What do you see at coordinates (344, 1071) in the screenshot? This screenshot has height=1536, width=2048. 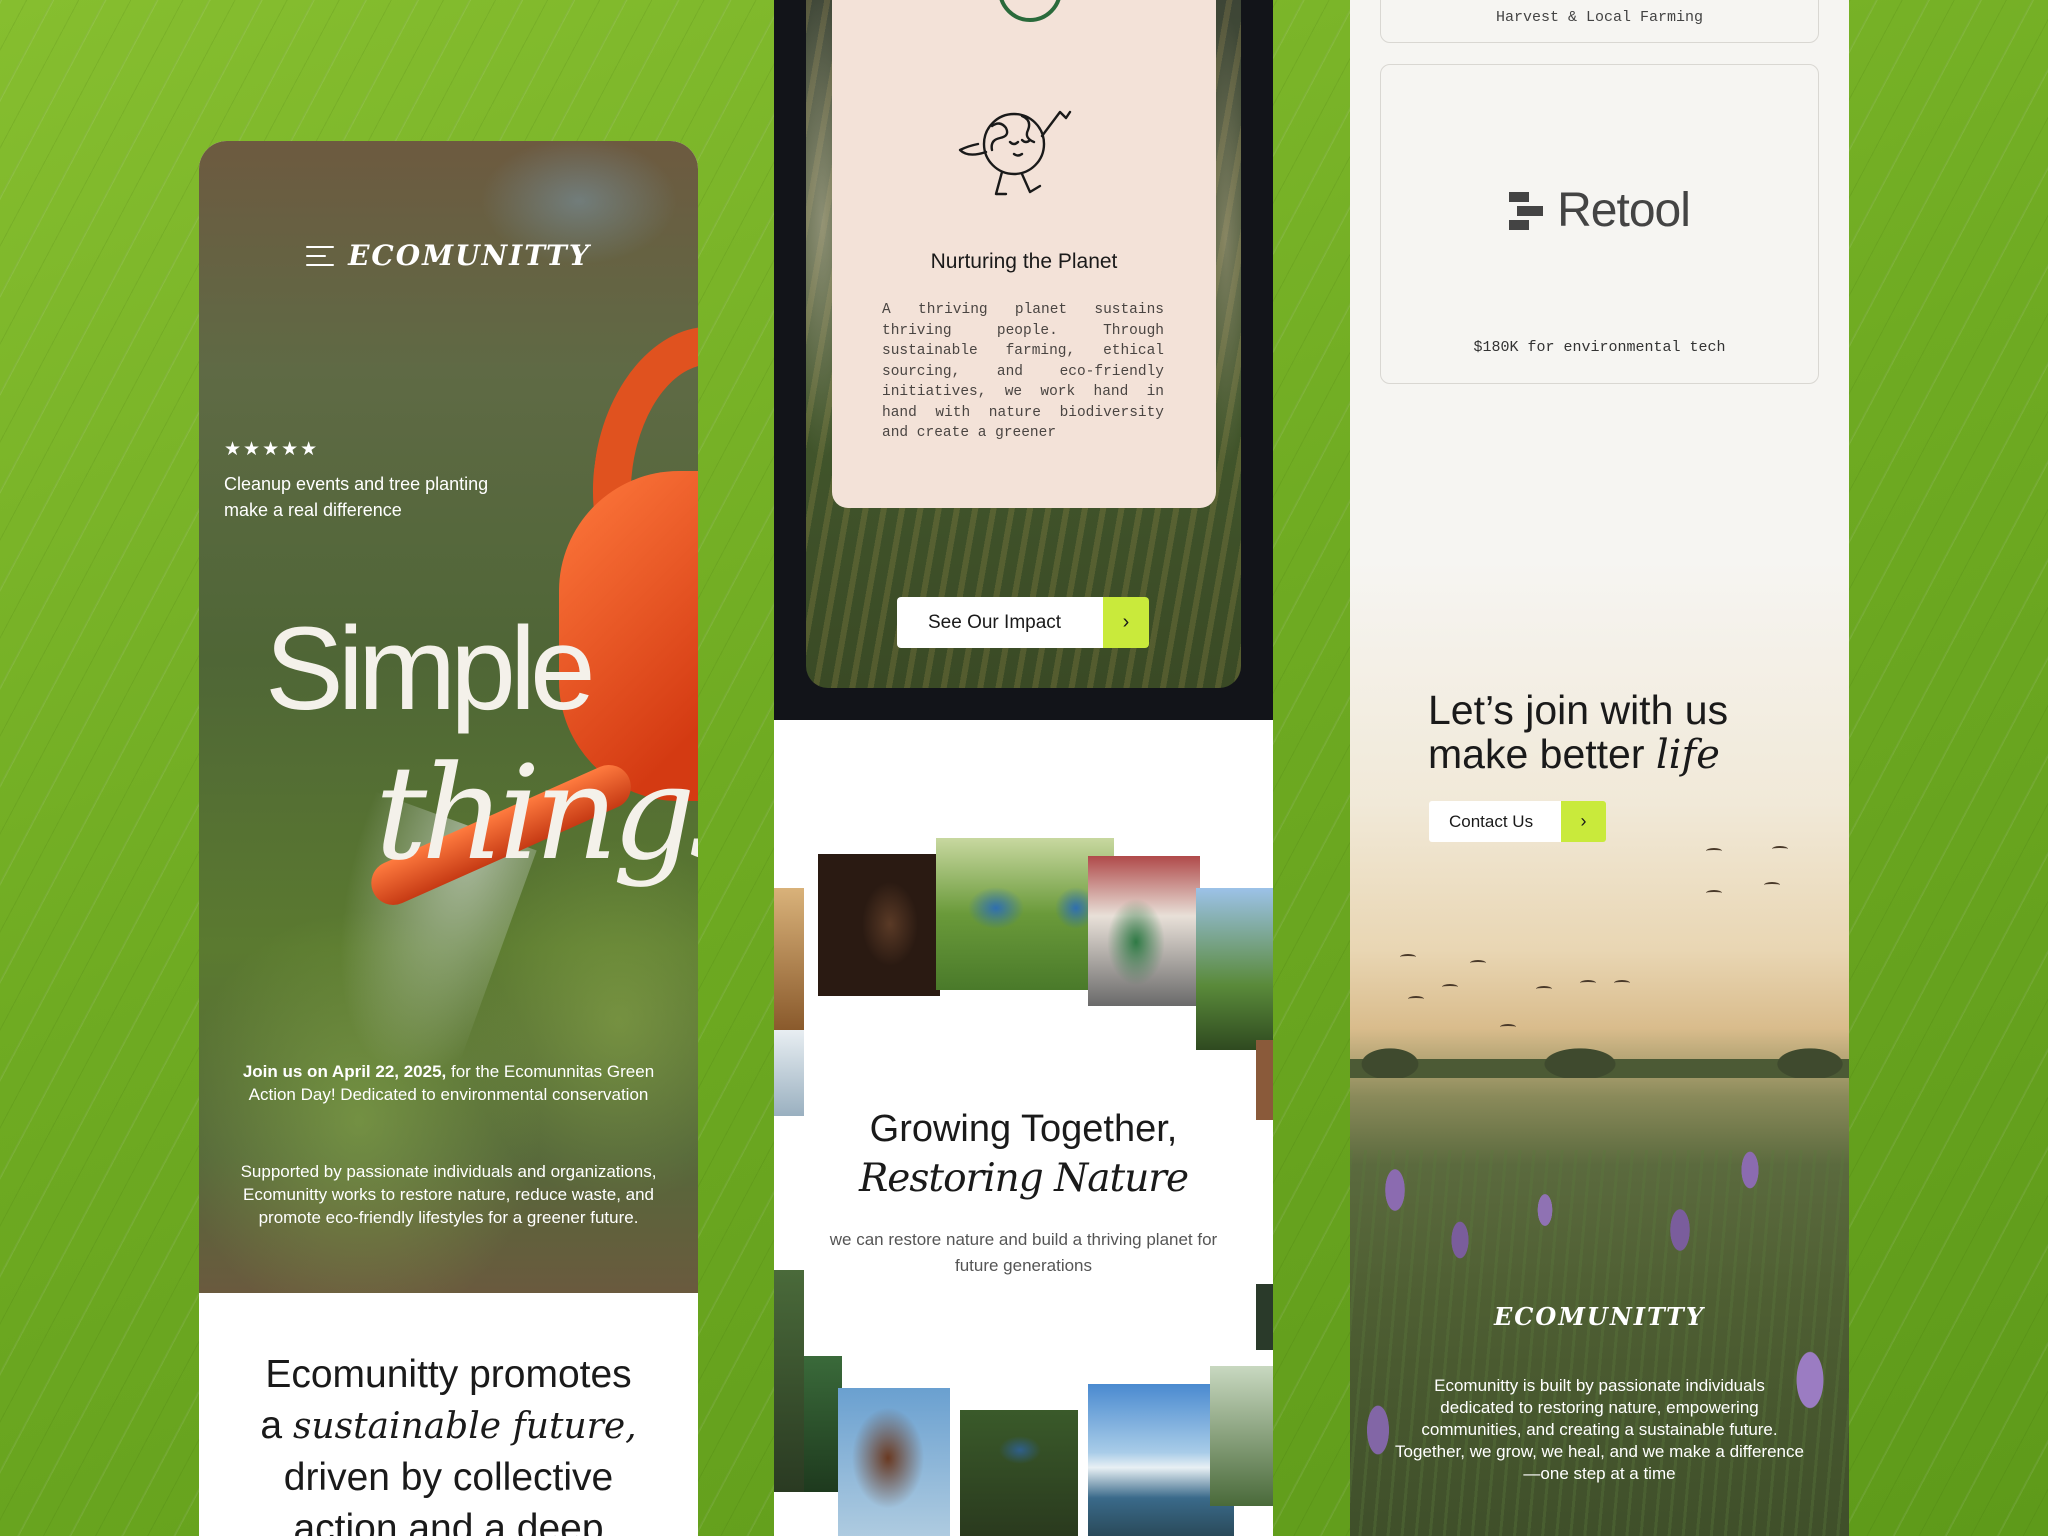 I see `event-date: Join us on April 22, 2025,` at bounding box center [344, 1071].